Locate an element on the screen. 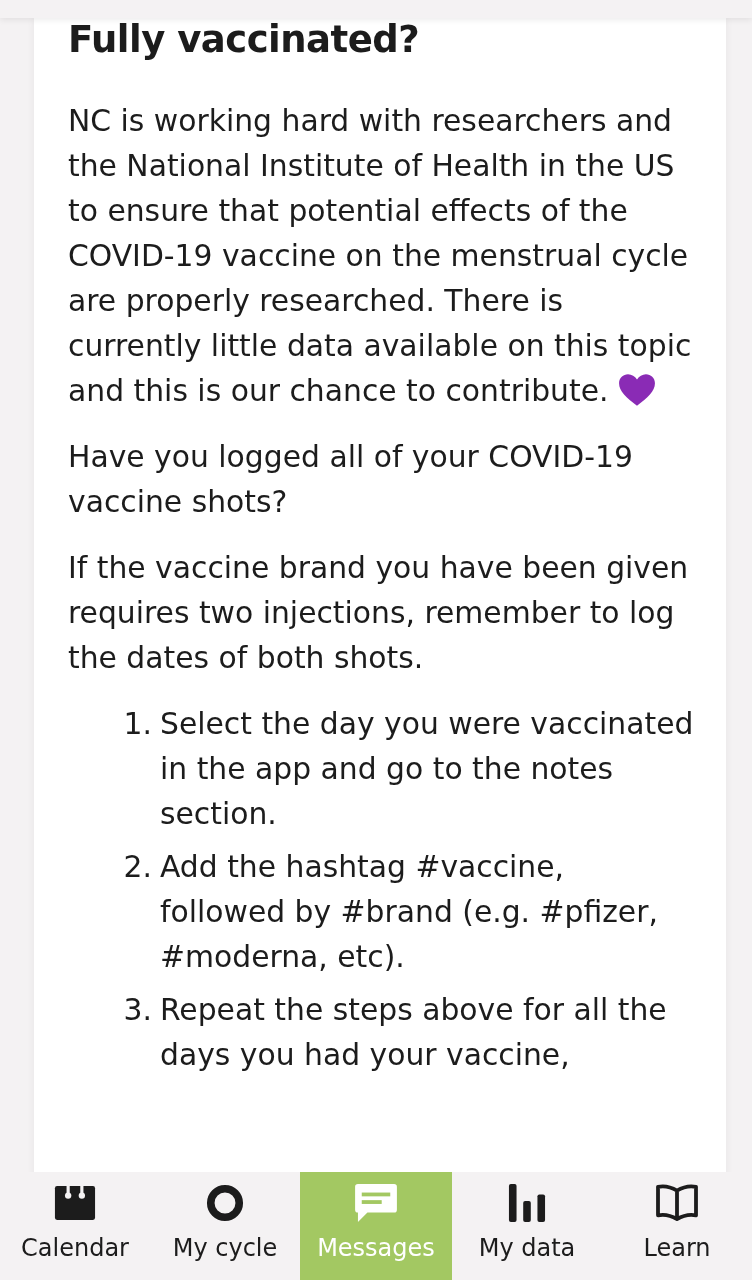 The height and width of the screenshot is (1280, 752). paragraph: Have you logged all of your COVID-19 vaccine shots? is located at coordinates (351, 479).